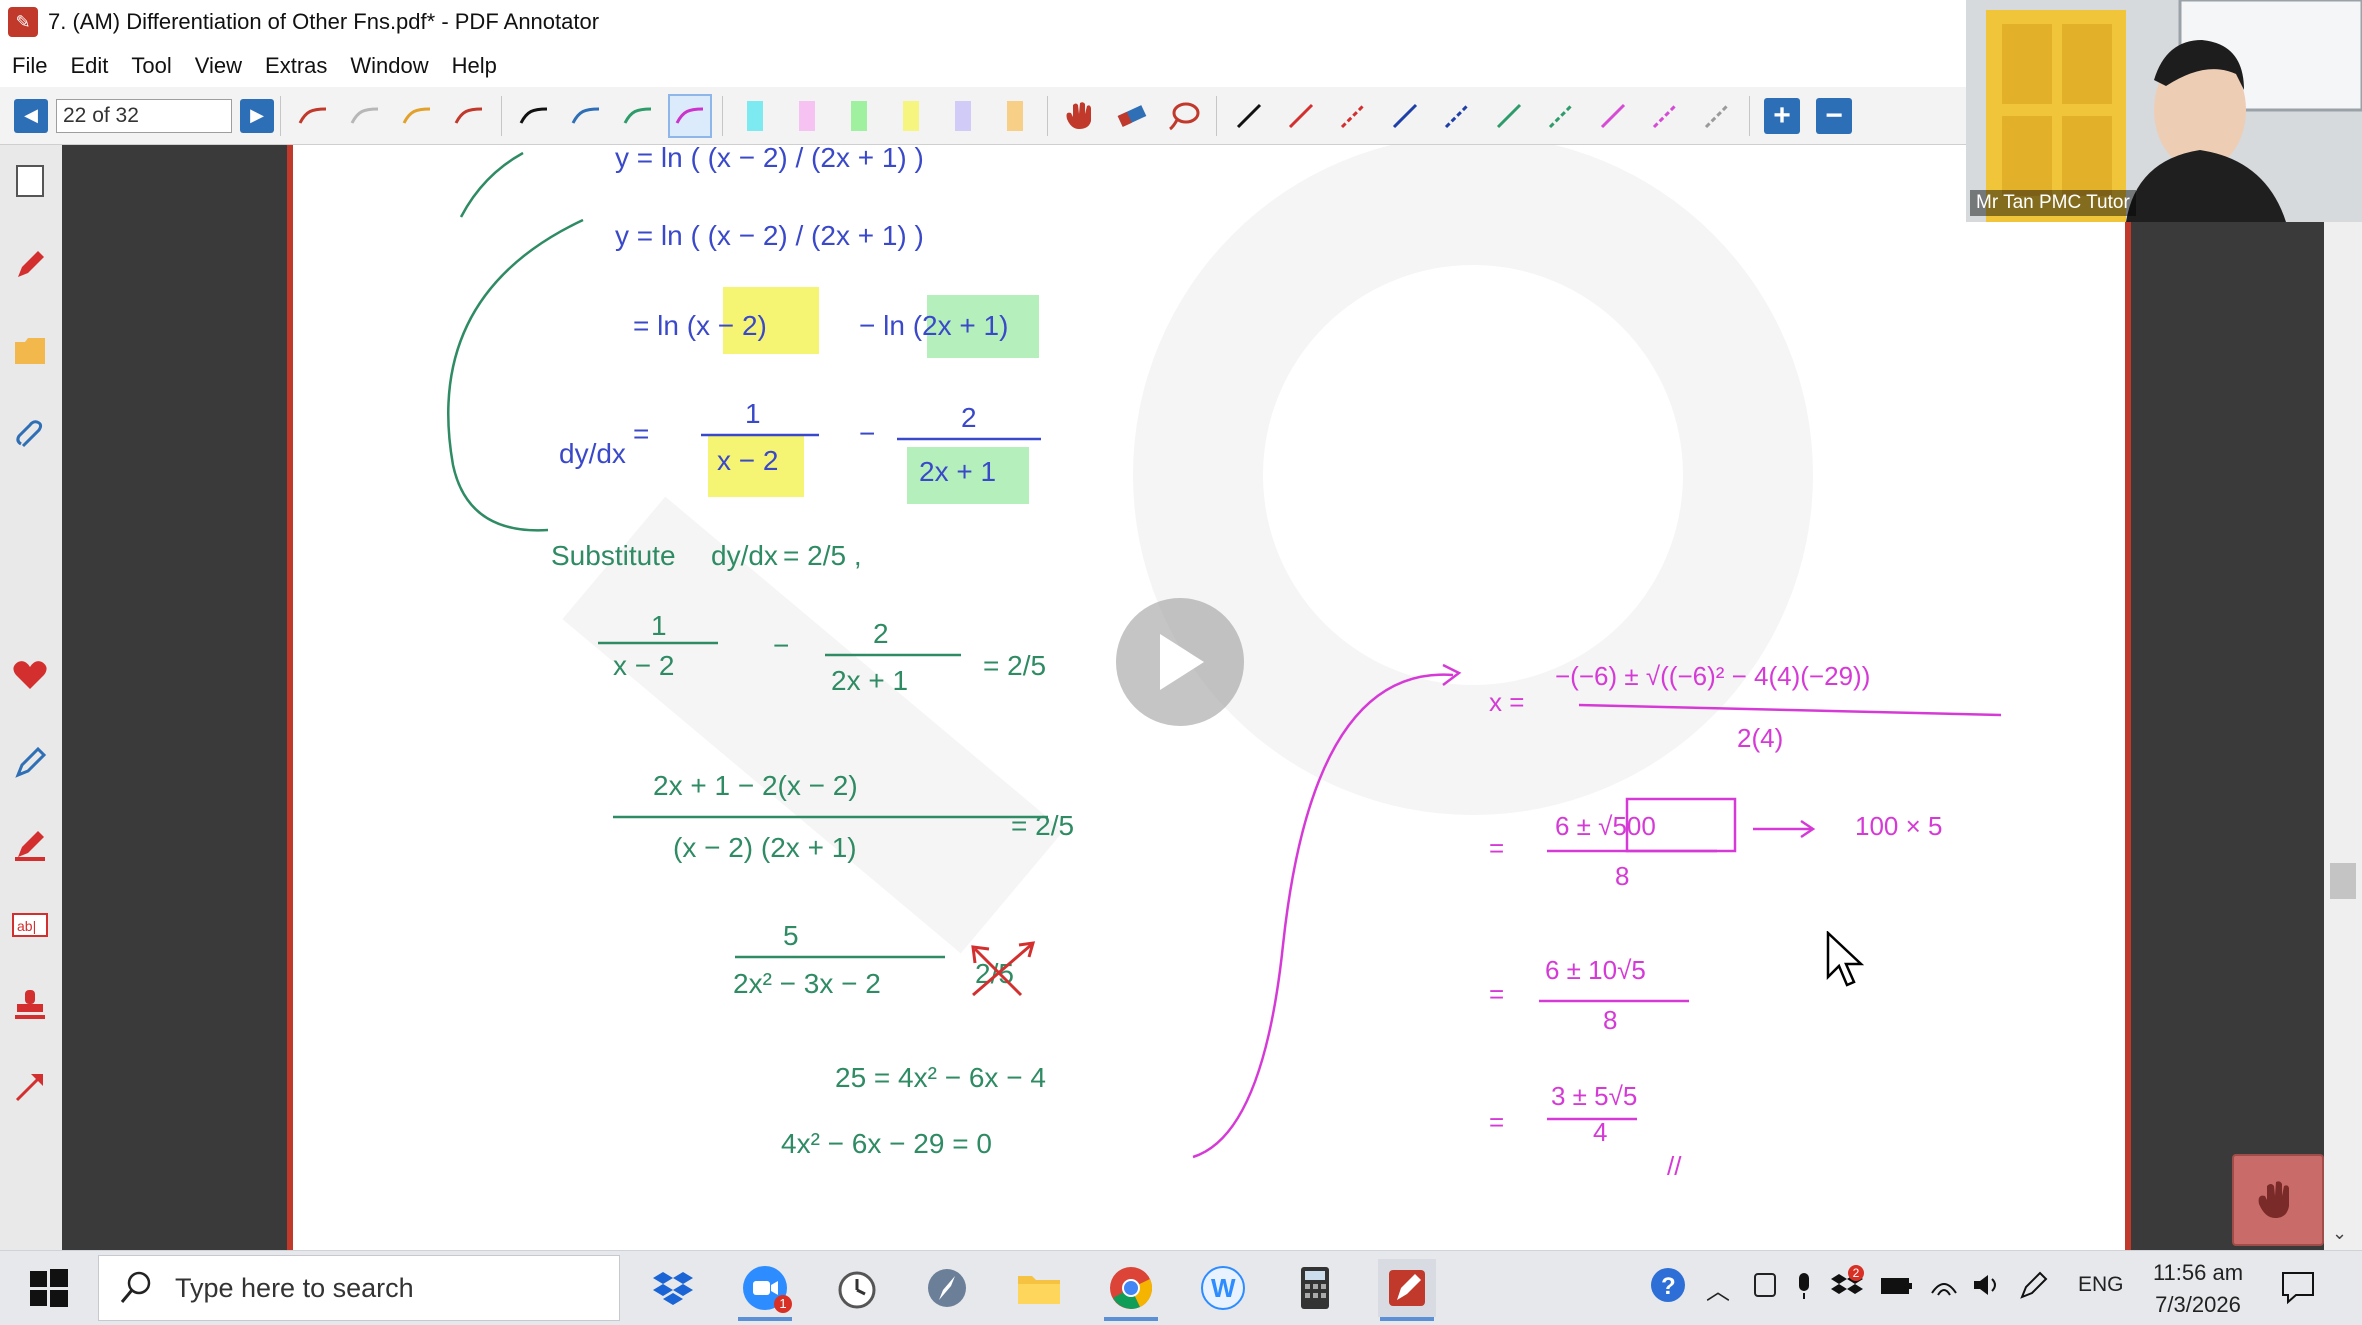  Describe the element at coordinates (1506, 702) in the screenshot. I see `magenta-x-equals: x =` at that location.